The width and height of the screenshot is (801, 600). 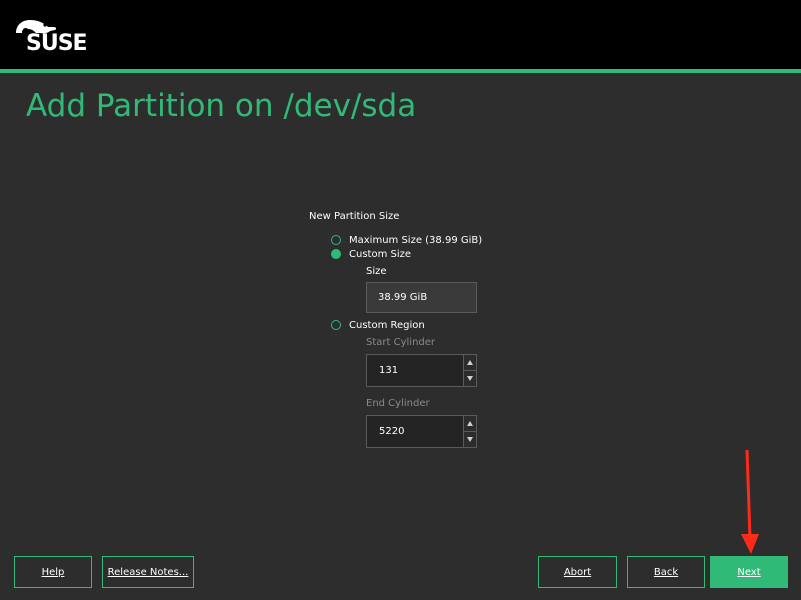 I want to click on page-title: Add Partition on /dev/sda, so click(x=221, y=106).